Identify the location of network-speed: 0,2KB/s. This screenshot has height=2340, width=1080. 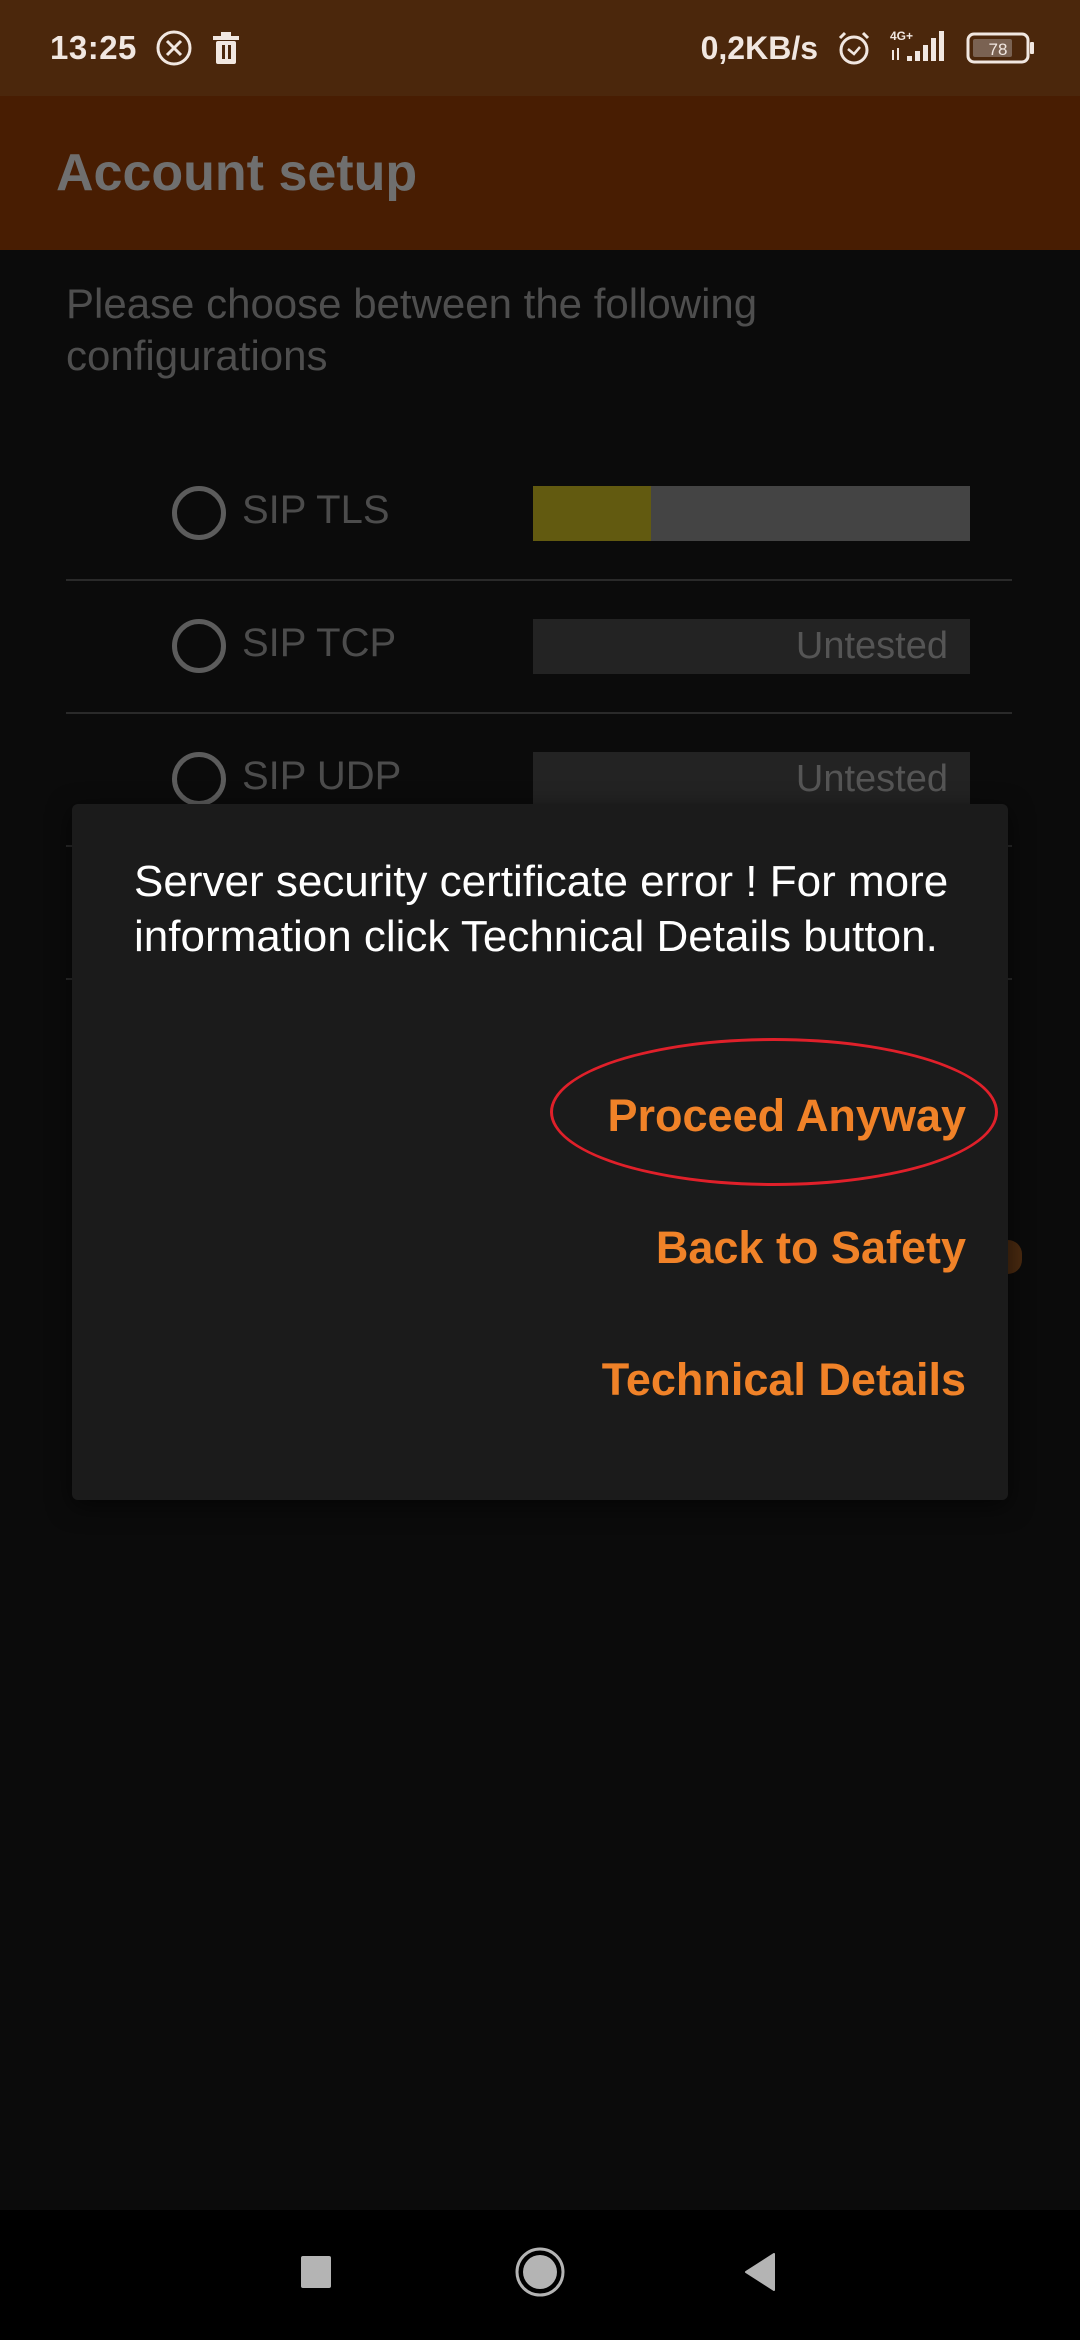
(759, 47).